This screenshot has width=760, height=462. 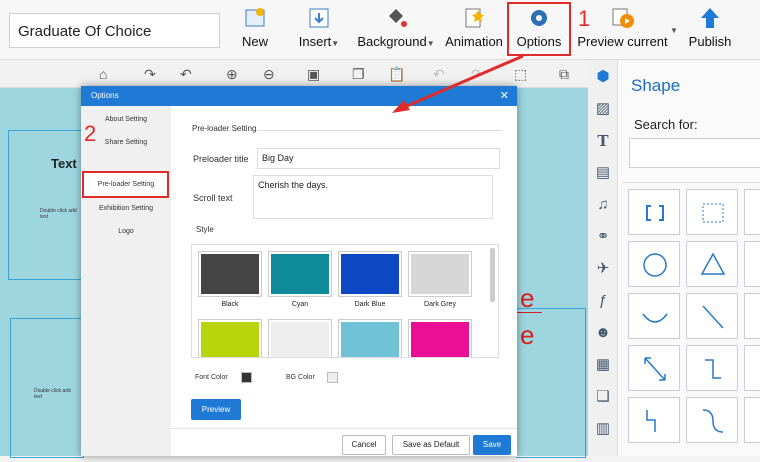 What do you see at coordinates (246, 377) in the screenshot?
I see `font-color-picker` at bounding box center [246, 377].